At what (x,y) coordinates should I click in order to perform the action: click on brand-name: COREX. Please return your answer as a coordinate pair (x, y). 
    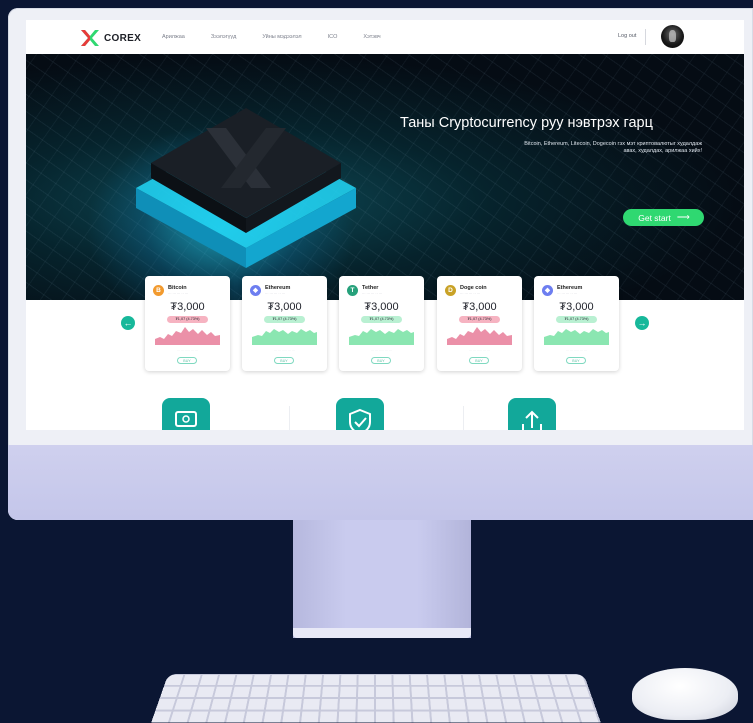
    Looking at the image, I should click on (123, 38).